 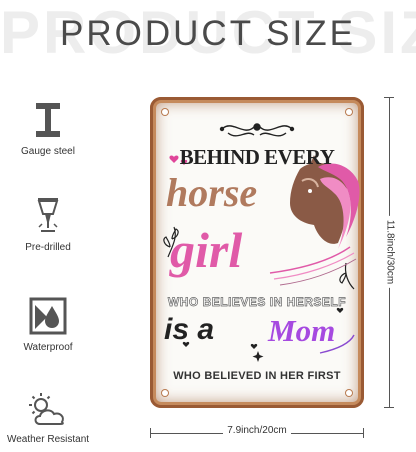 I want to click on sign-line-behind-every: BEHIND EVERY, so click(x=257, y=157).